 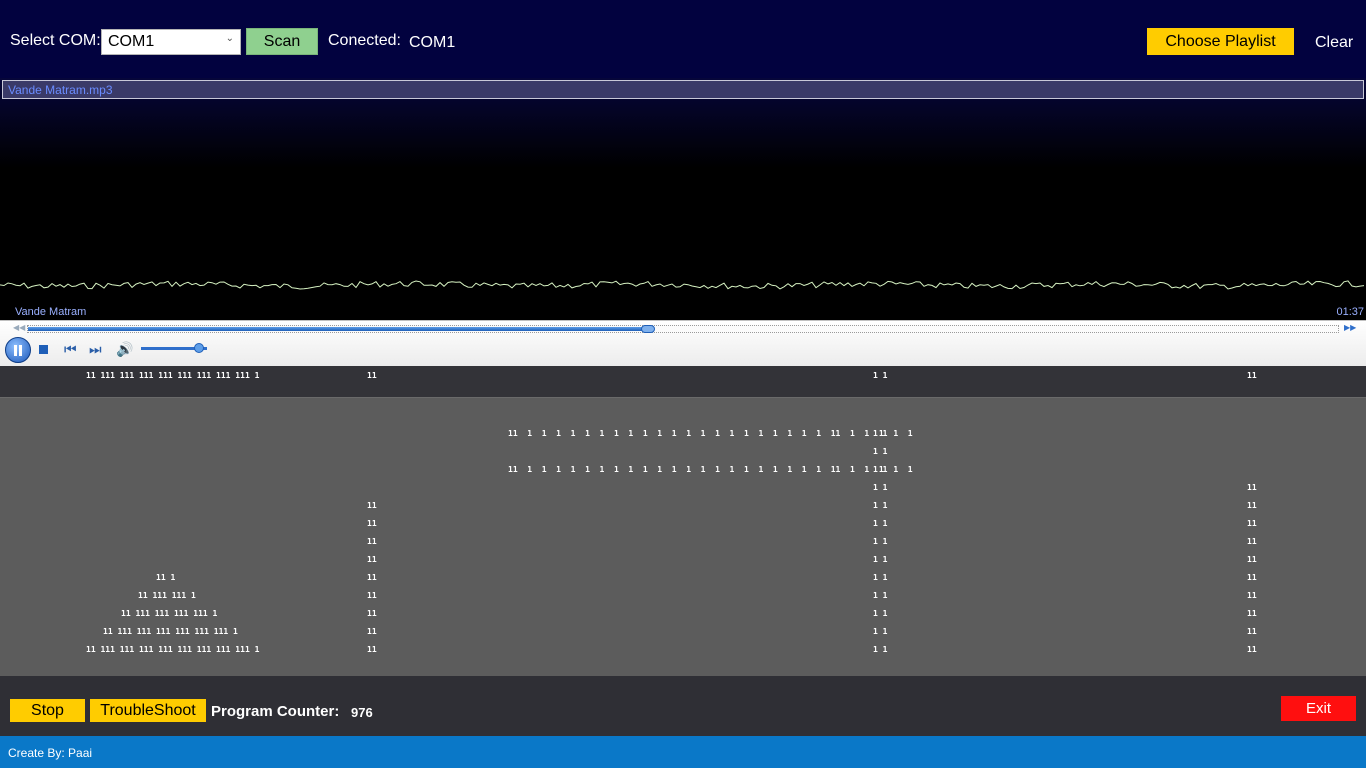 What do you see at coordinates (1334, 43) in the screenshot?
I see `clear-button: Clear` at bounding box center [1334, 43].